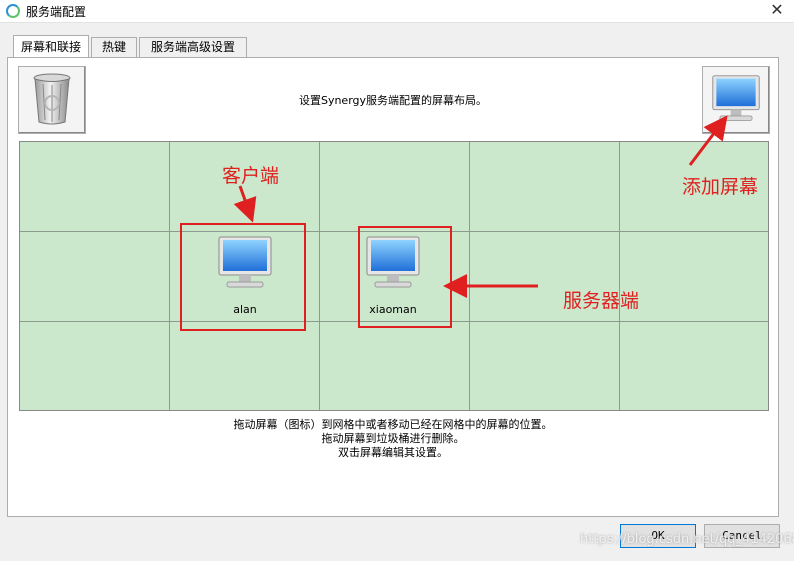  I want to click on tab-screens-and-links: 屏幕和联接, so click(51, 46).